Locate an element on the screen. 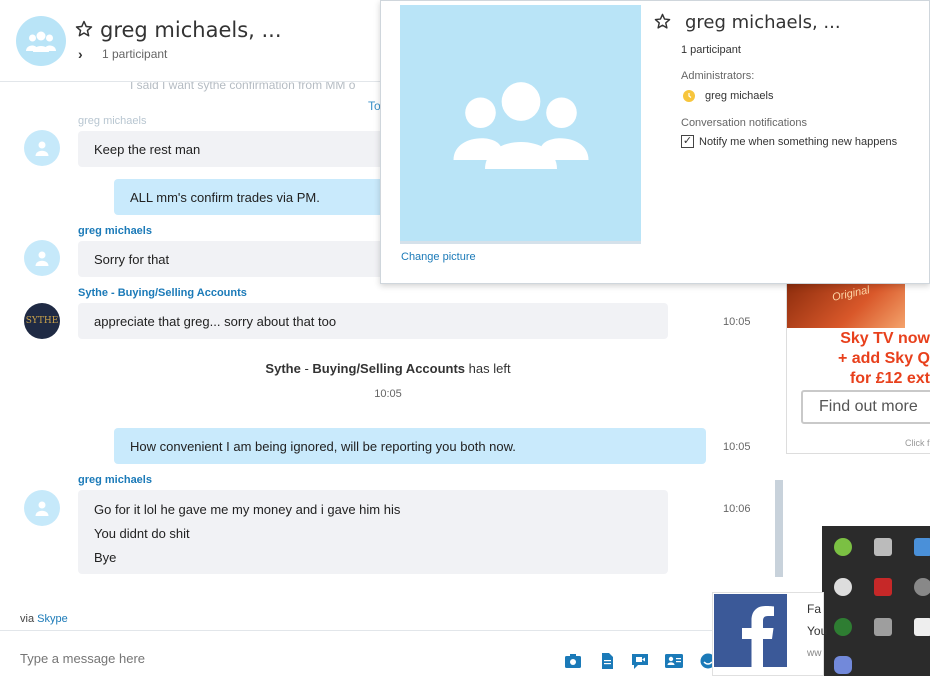 The width and height of the screenshot is (930, 676). ad-headline-1: Sky TV now is located at coordinates (885, 338).